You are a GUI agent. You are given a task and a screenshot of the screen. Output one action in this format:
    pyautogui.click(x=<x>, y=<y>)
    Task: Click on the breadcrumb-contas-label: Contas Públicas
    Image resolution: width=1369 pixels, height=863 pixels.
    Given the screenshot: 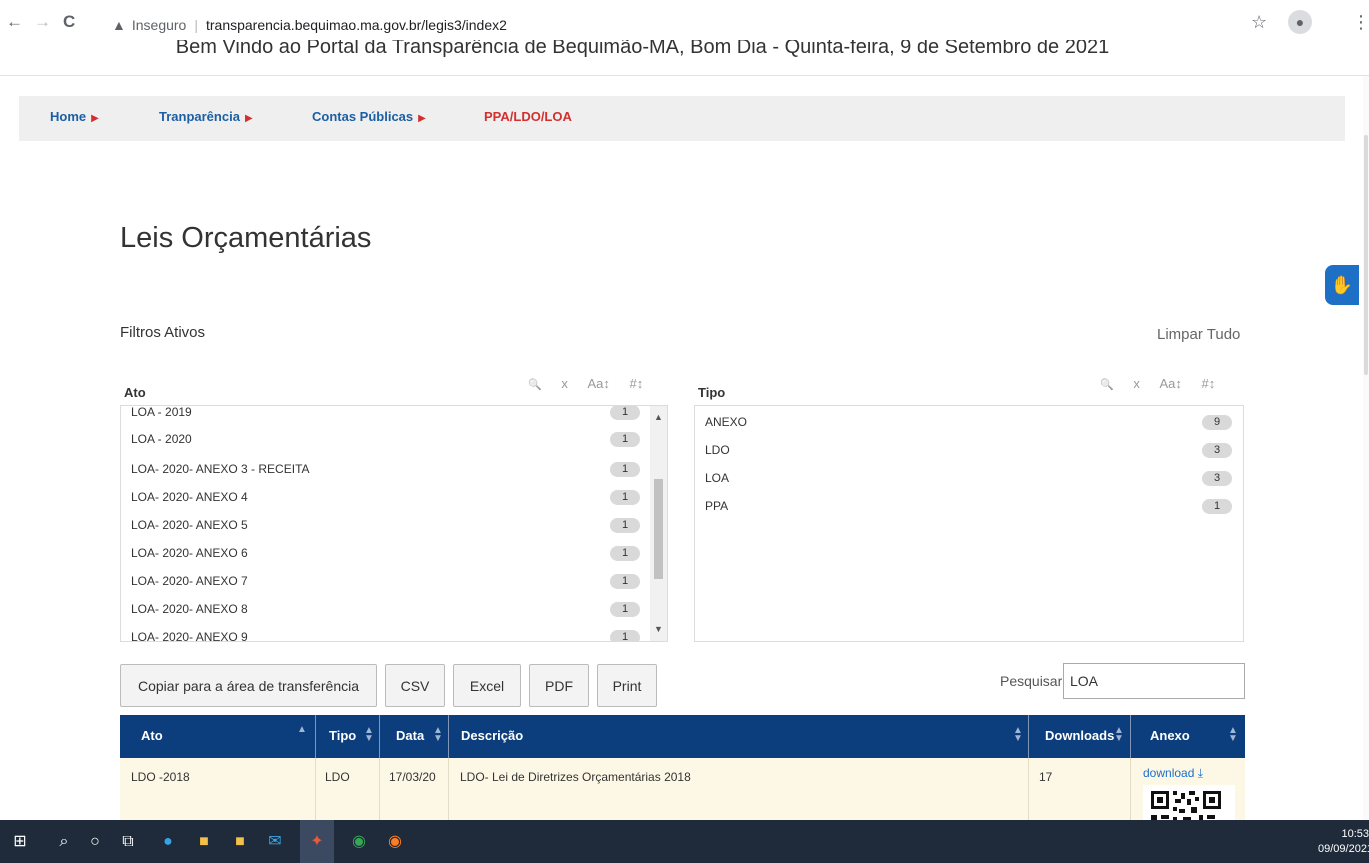 What is the action you would take?
    pyautogui.click(x=363, y=116)
    